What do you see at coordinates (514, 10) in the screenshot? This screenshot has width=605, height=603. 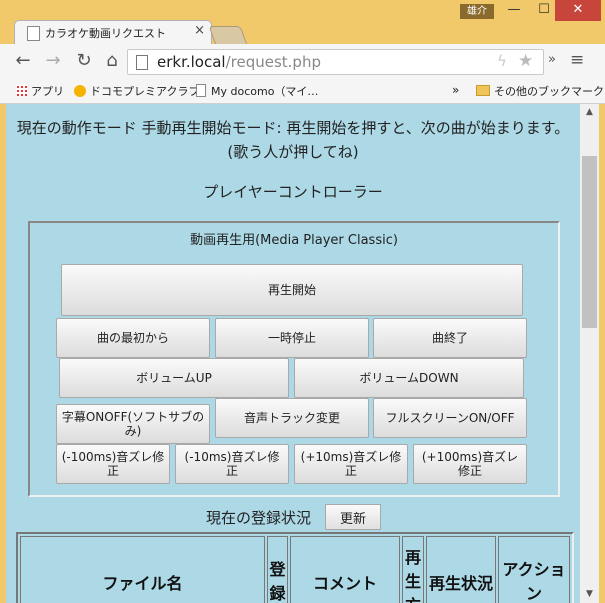 I see `minimize-icon: —` at bounding box center [514, 10].